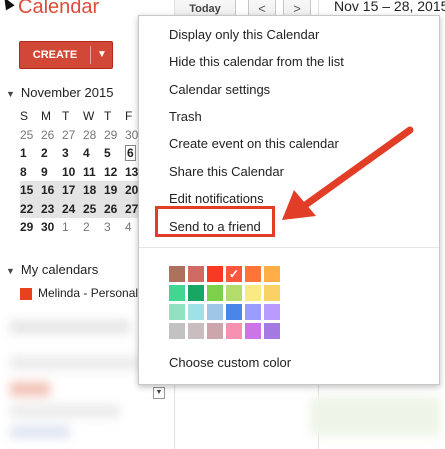 Image resolution: width=445 pixels, height=449 pixels. I want to click on menu-item-edit-notifications: Edit notifications, so click(216, 198).